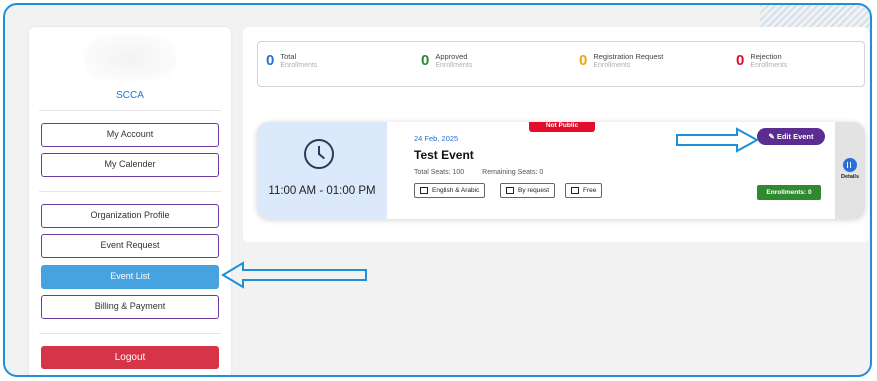 The image size is (877, 381). I want to click on event-seats: Total Seats: 100 Remaining Seats: 0, so click(486, 172).